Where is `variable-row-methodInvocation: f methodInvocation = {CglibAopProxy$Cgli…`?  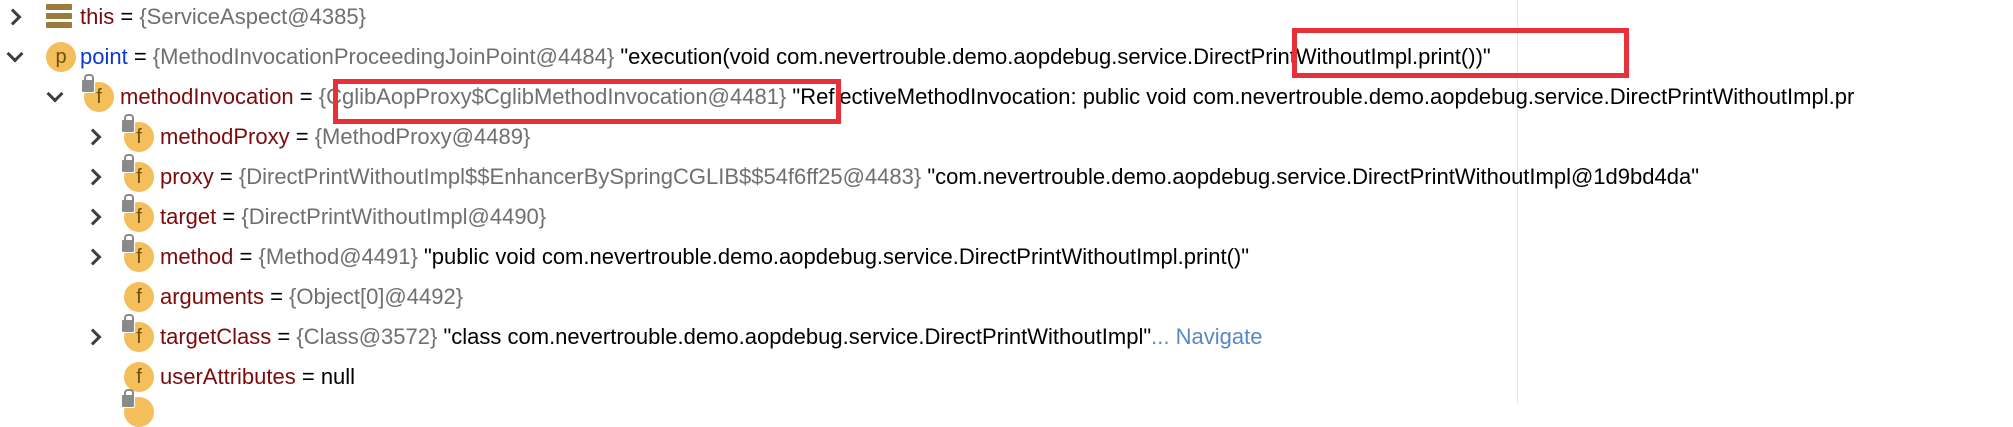
variable-row-methodInvocation: f methodInvocation = {CglibAopProxy$Cgli… is located at coordinates (1006, 95).